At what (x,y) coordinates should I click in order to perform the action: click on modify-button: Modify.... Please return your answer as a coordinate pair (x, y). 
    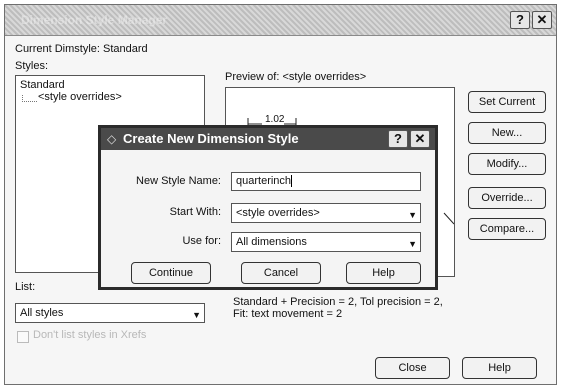
    Looking at the image, I should click on (507, 164).